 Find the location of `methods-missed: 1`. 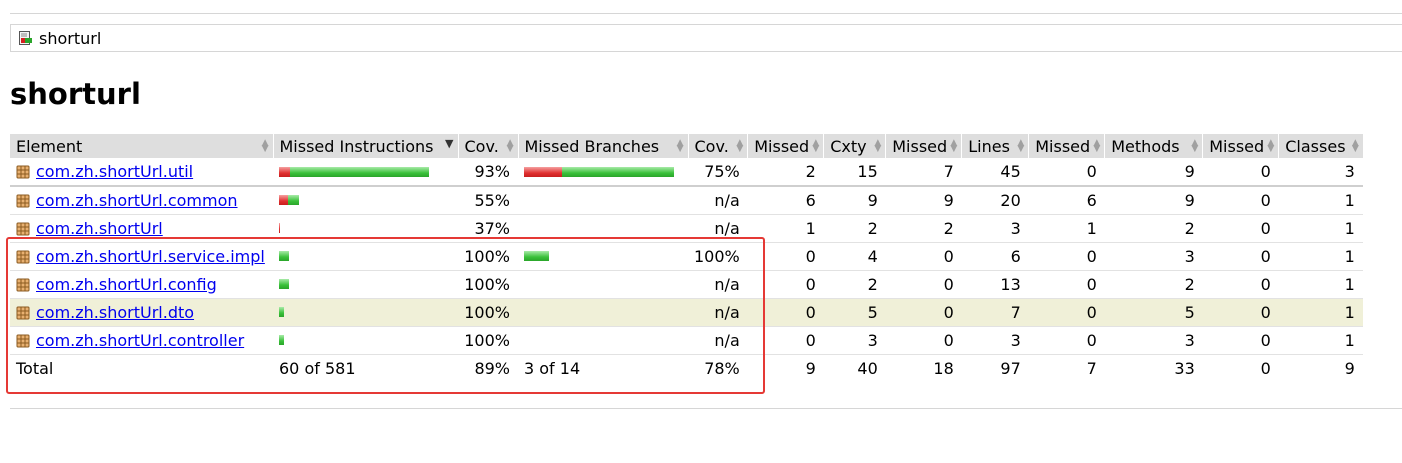

methods-missed: 1 is located at coordinates (1066, 228).